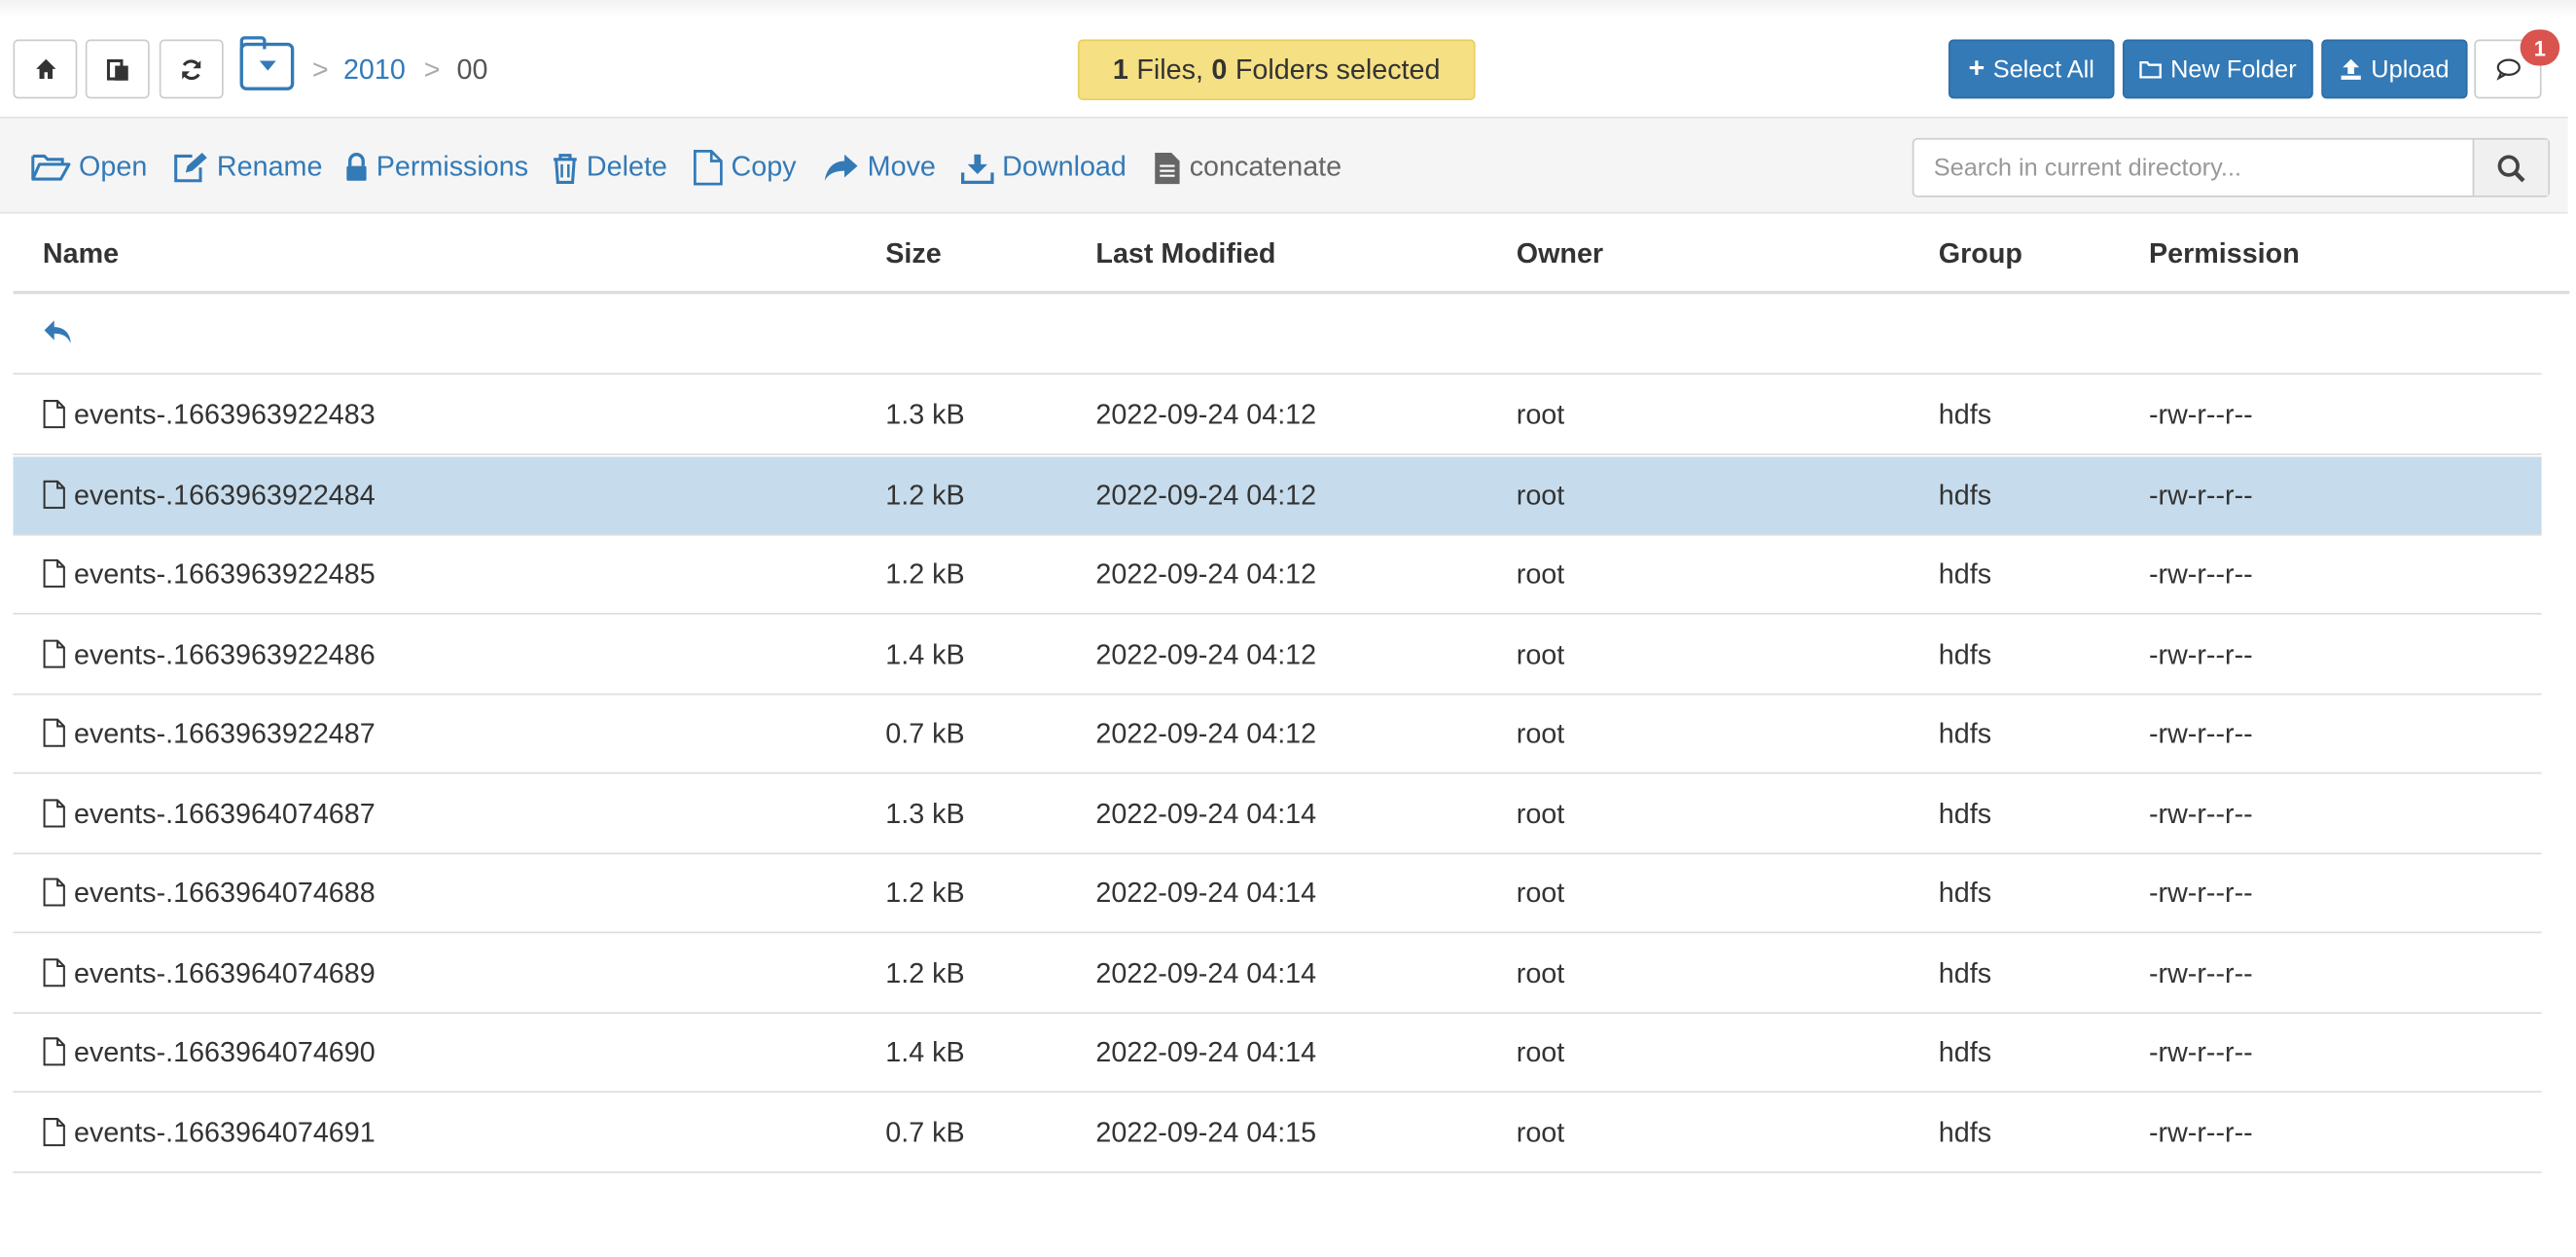  I want to click on plus-icon: +, so click(1977, 69).